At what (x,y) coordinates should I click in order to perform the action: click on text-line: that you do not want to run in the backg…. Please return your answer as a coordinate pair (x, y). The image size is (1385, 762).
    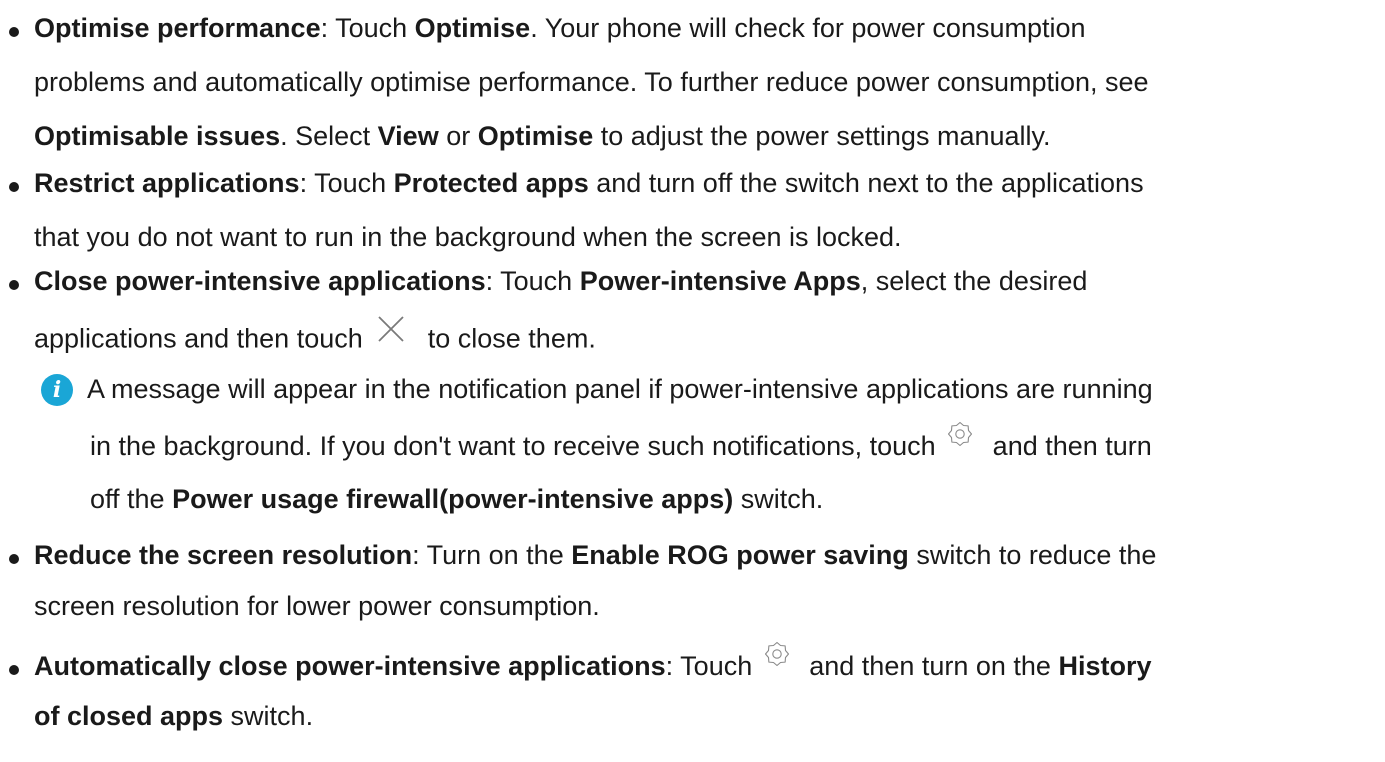
    Looking at the image, I should click on (468, 237).